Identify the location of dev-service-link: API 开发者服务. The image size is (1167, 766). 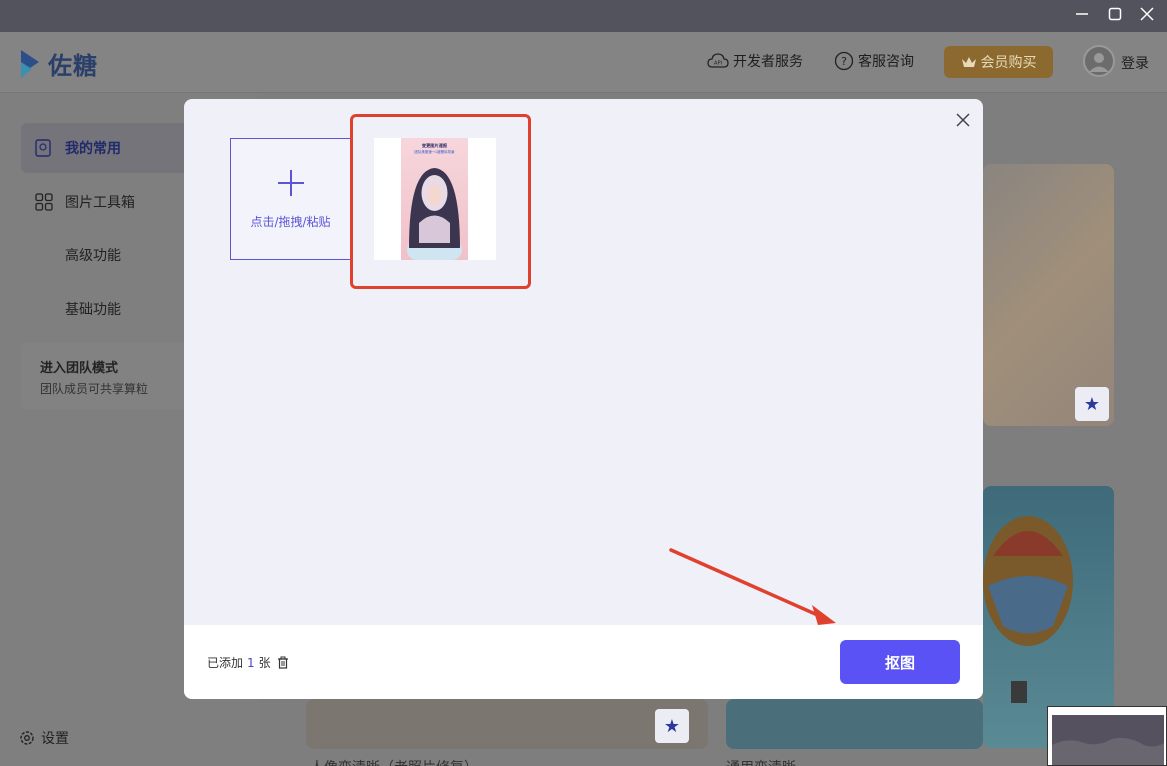
(755, 61).